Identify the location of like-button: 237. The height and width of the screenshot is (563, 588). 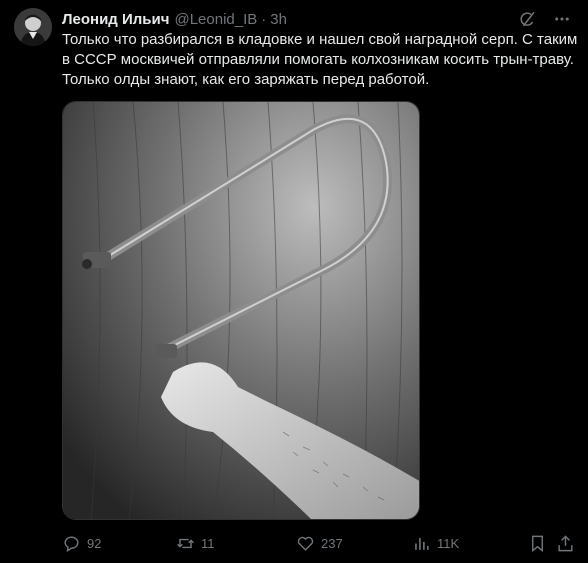
(319, 543).